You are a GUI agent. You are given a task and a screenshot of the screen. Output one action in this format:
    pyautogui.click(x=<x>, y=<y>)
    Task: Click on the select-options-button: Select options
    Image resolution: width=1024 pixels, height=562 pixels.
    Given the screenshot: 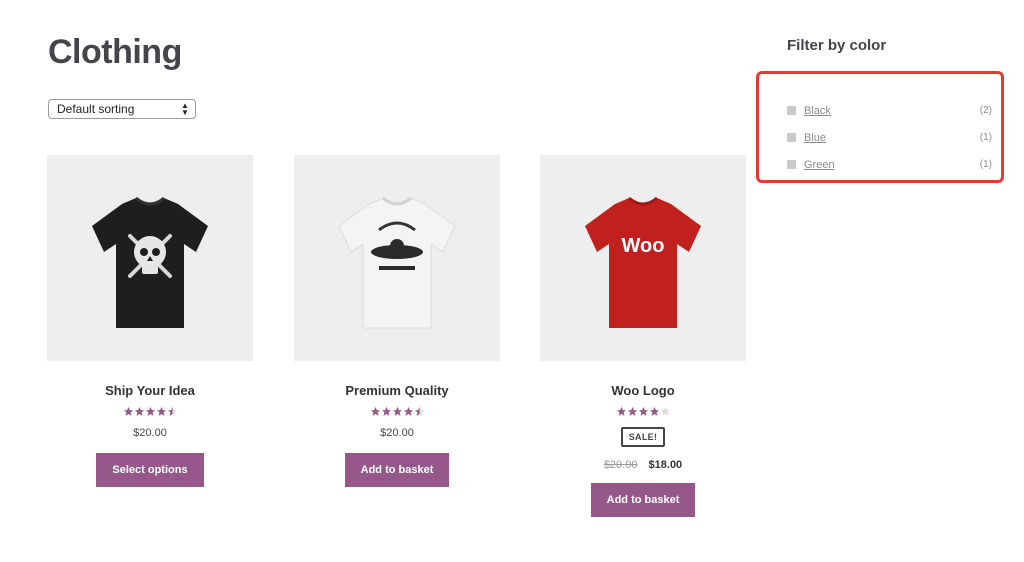 What is the action you would take?
    pyautogui.click(x=150, y=470)
    